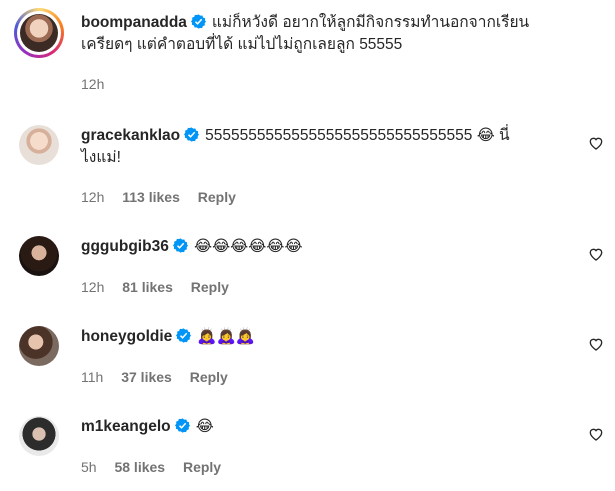  I want to click on comment-username: gggubgib36, so click(125, 246).